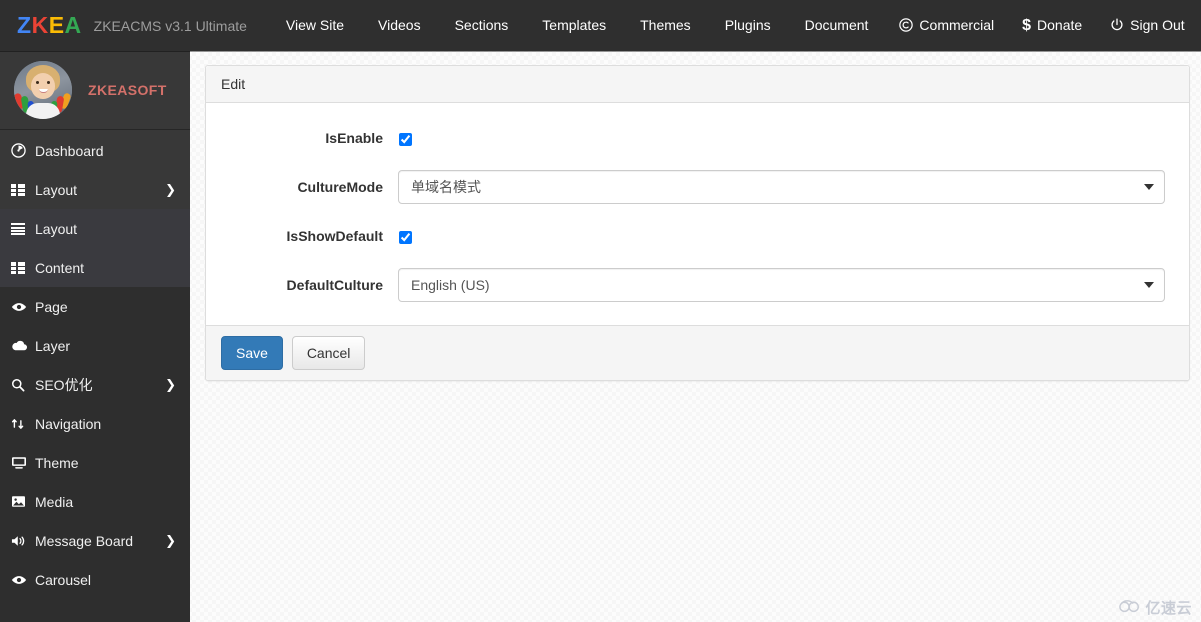 This screenshot has width=1201, height=622. What do you see at coordinates (1117, 25) in the screenshot?
I see `power-off-icon` at bounding box center [1117, 25].